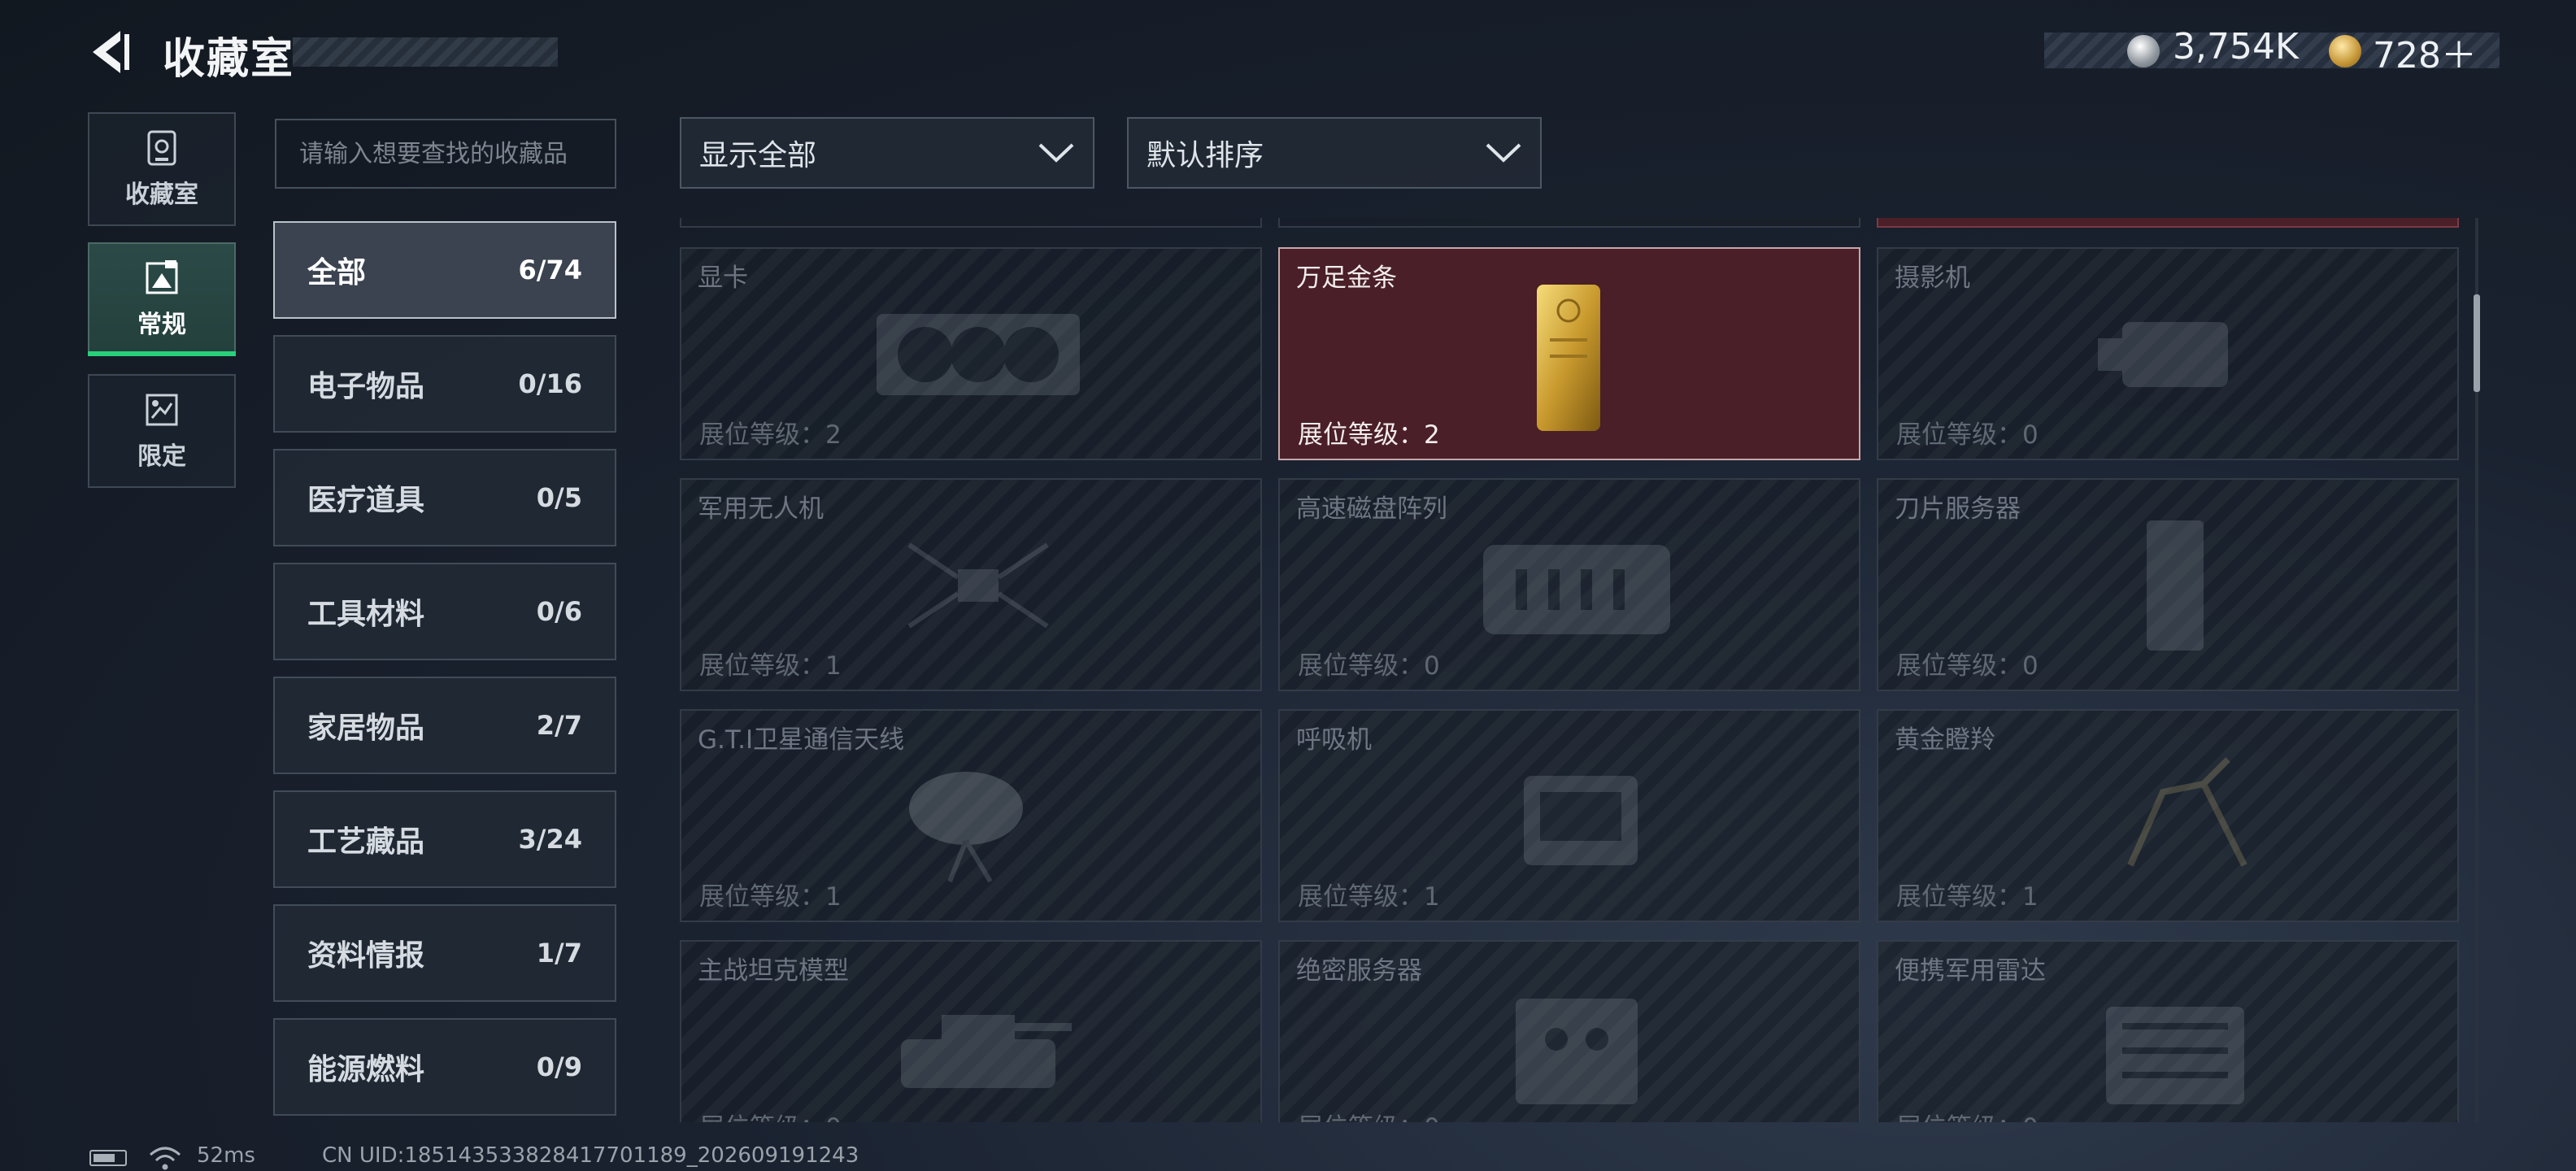 This screenshot has width=2576, height=1171. I want to click on item-name: 军用无人机, so click(761, 509).